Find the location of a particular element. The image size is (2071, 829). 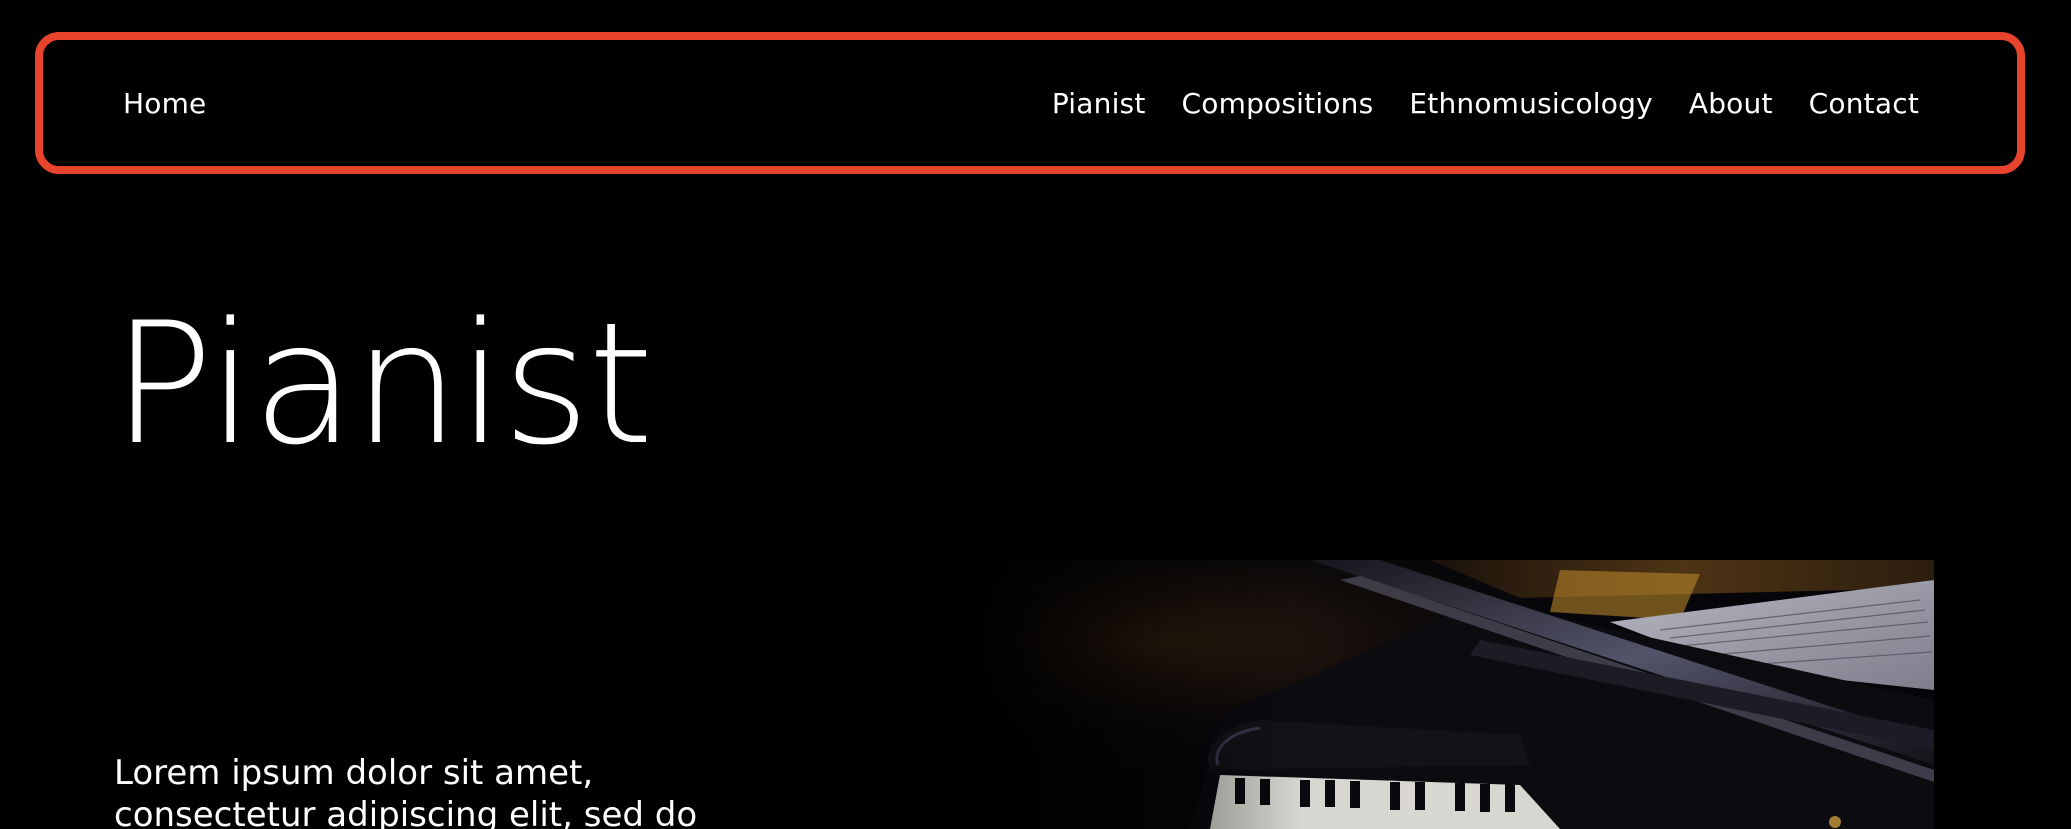

nav-link-ethnomusicology: Ethnomusicology is located at coordinates (1530, 103).